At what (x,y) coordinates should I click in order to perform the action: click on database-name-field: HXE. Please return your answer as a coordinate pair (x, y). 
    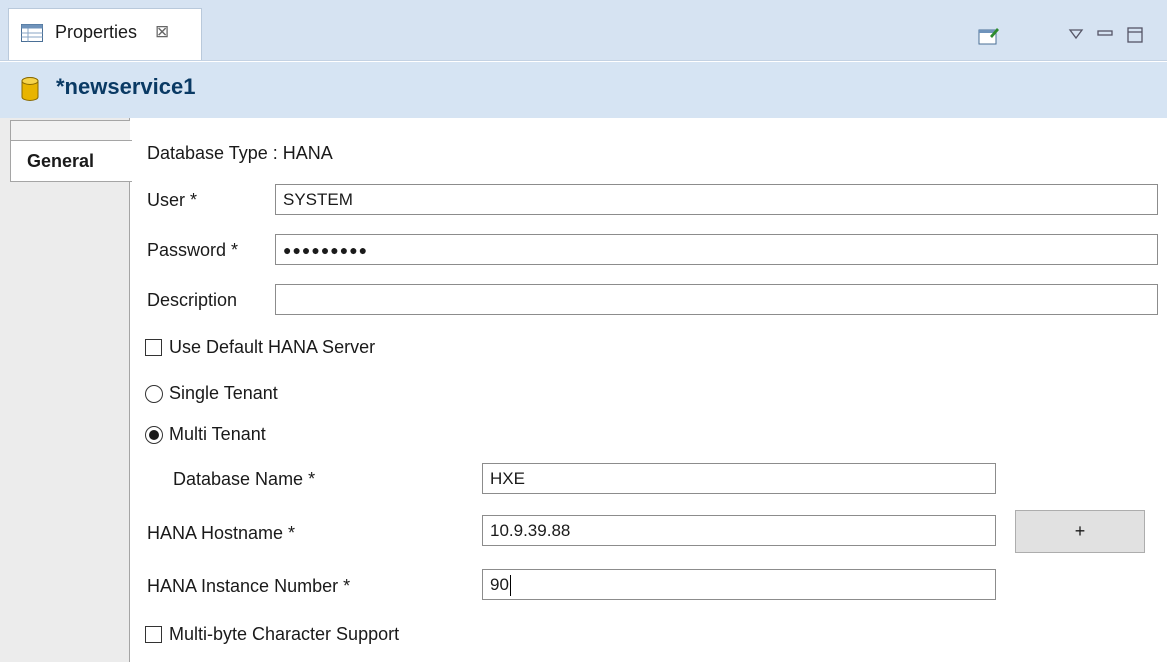
    Looking at the image, I should click on (739, 478).